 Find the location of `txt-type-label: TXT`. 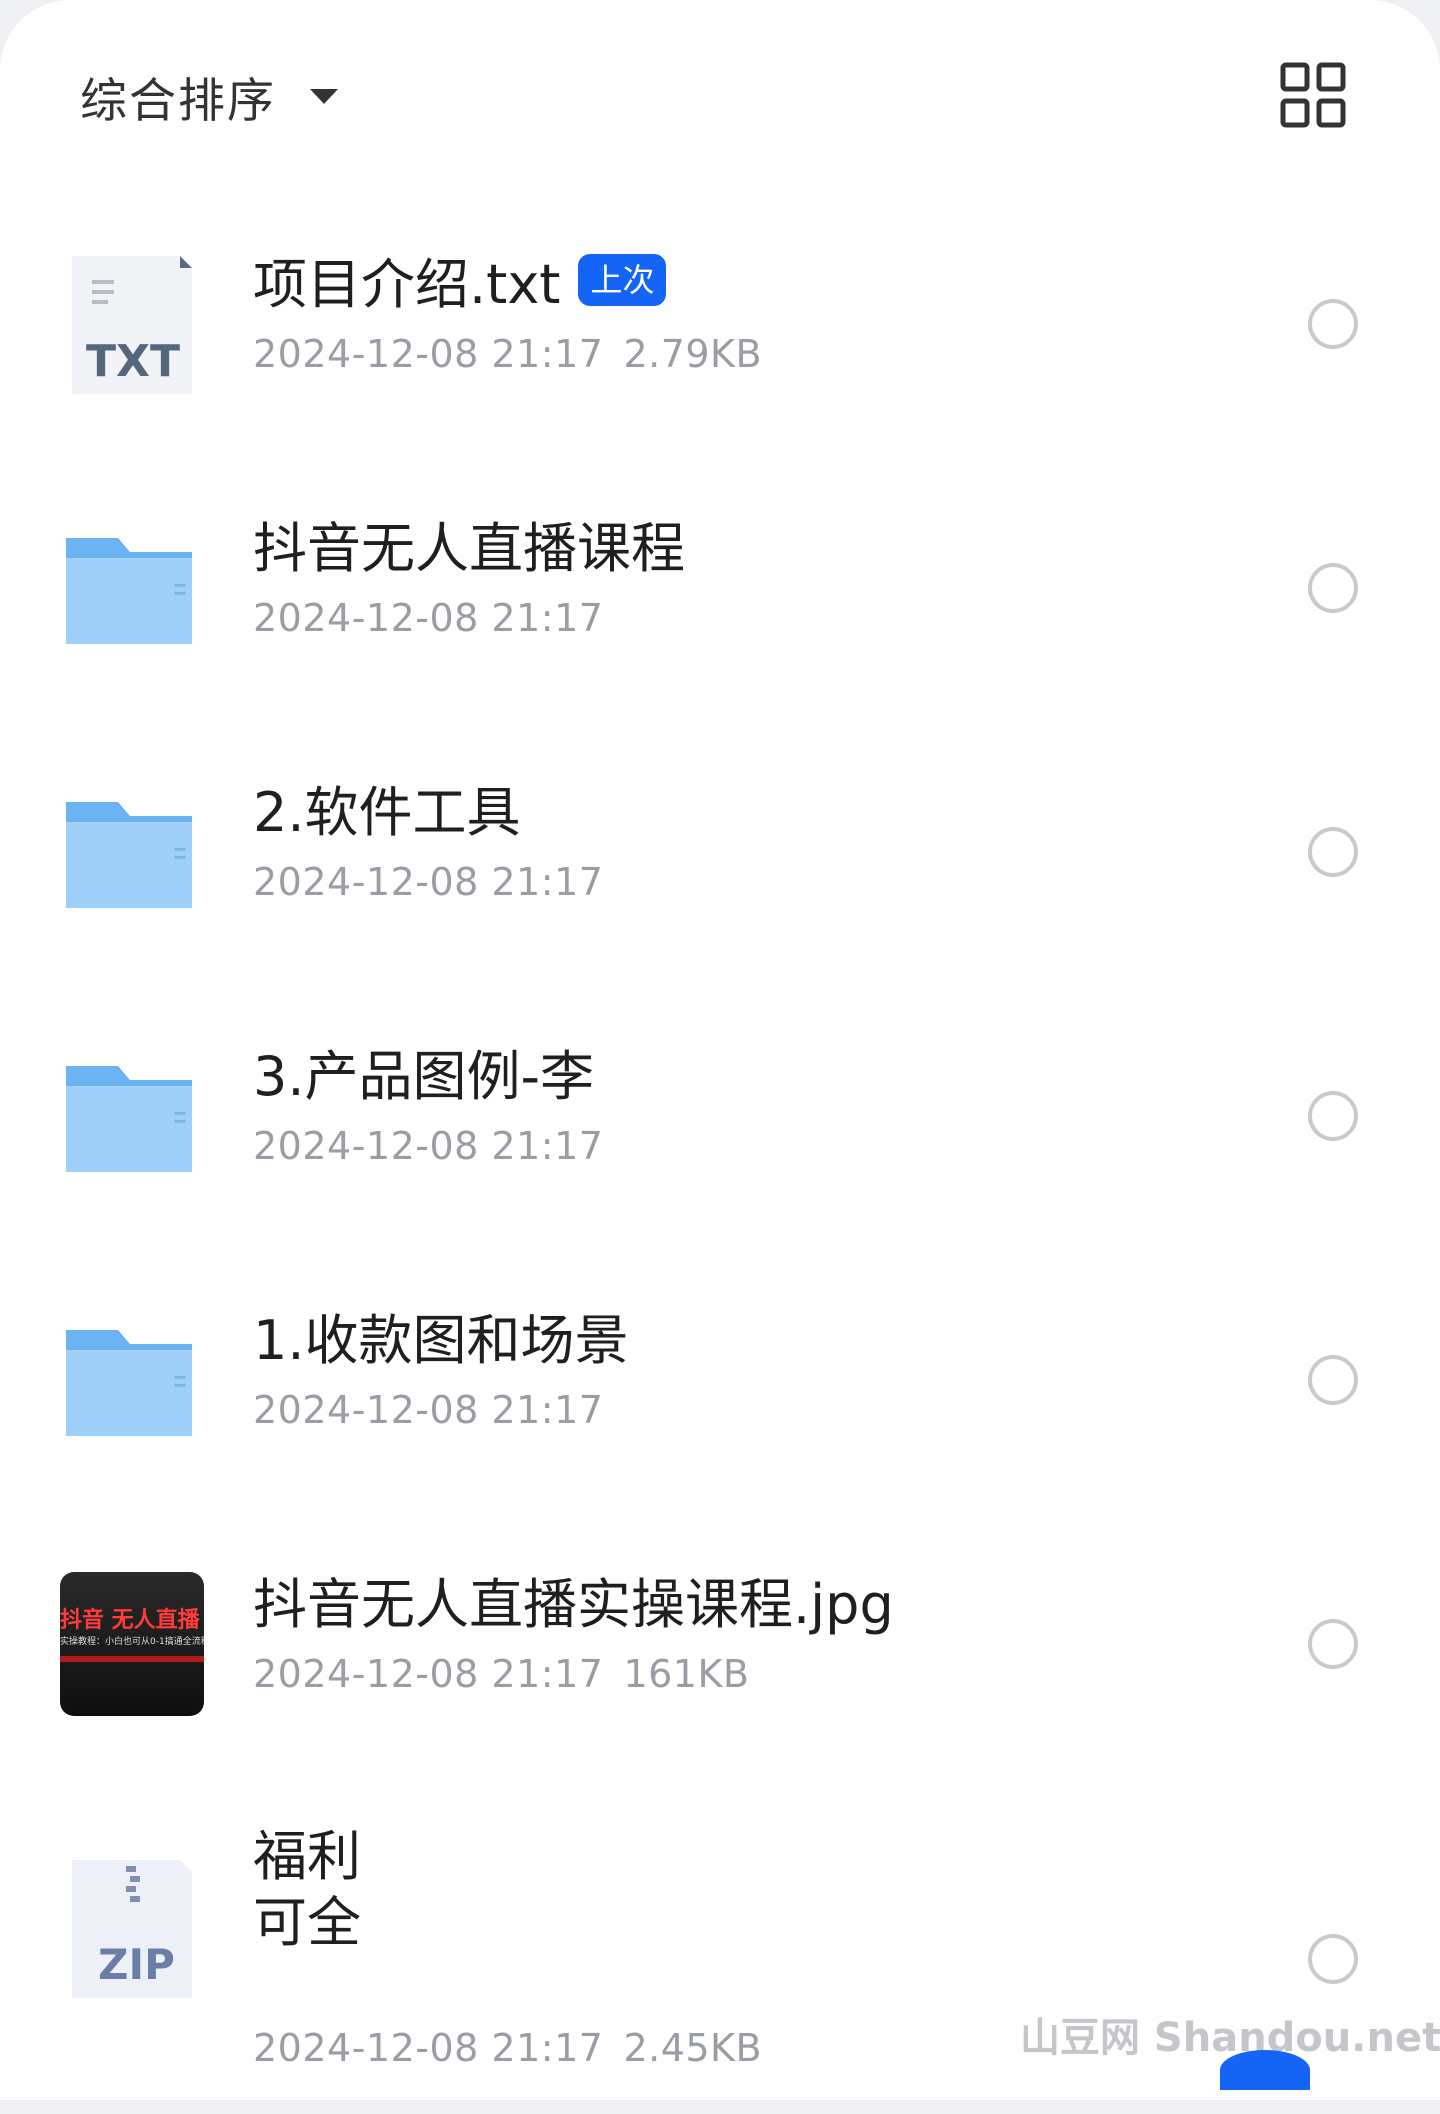

txt-type-label: TXT is located at coordinates (133, 361).